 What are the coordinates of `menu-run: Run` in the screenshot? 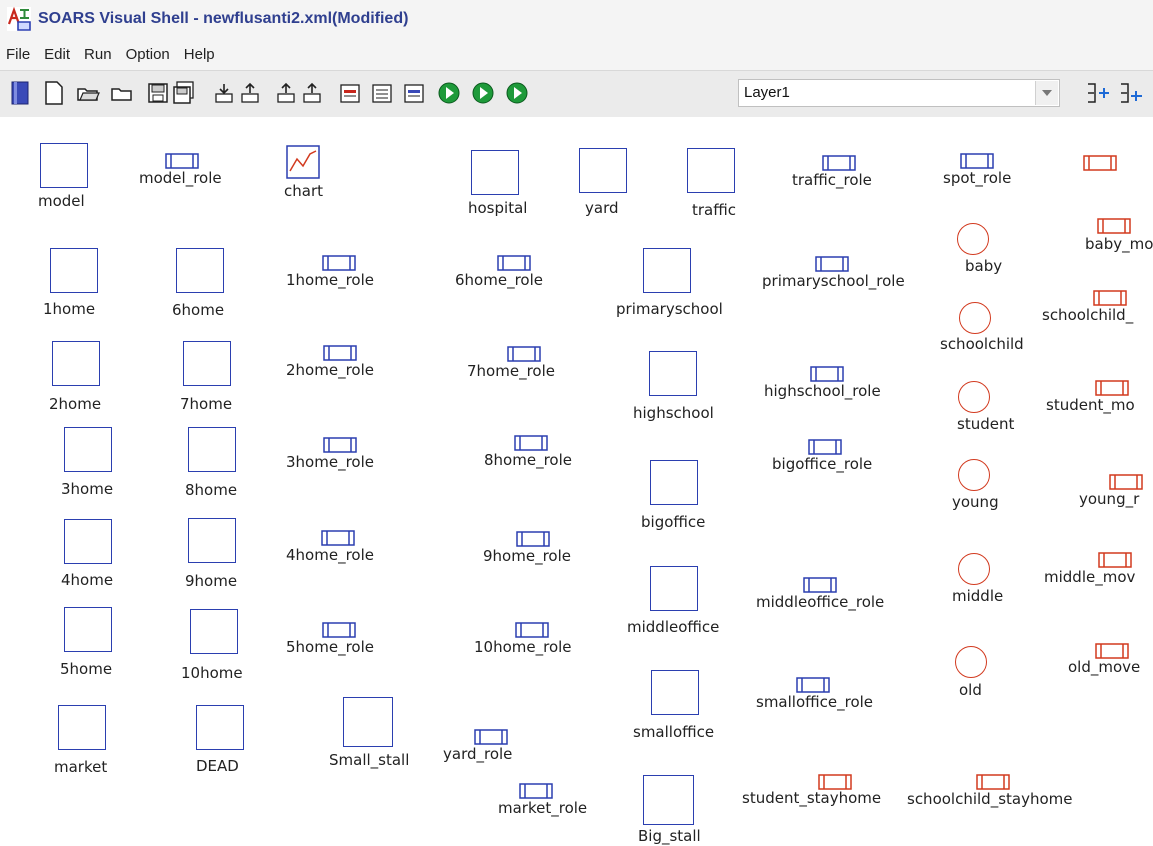 It's located at (98, 54).